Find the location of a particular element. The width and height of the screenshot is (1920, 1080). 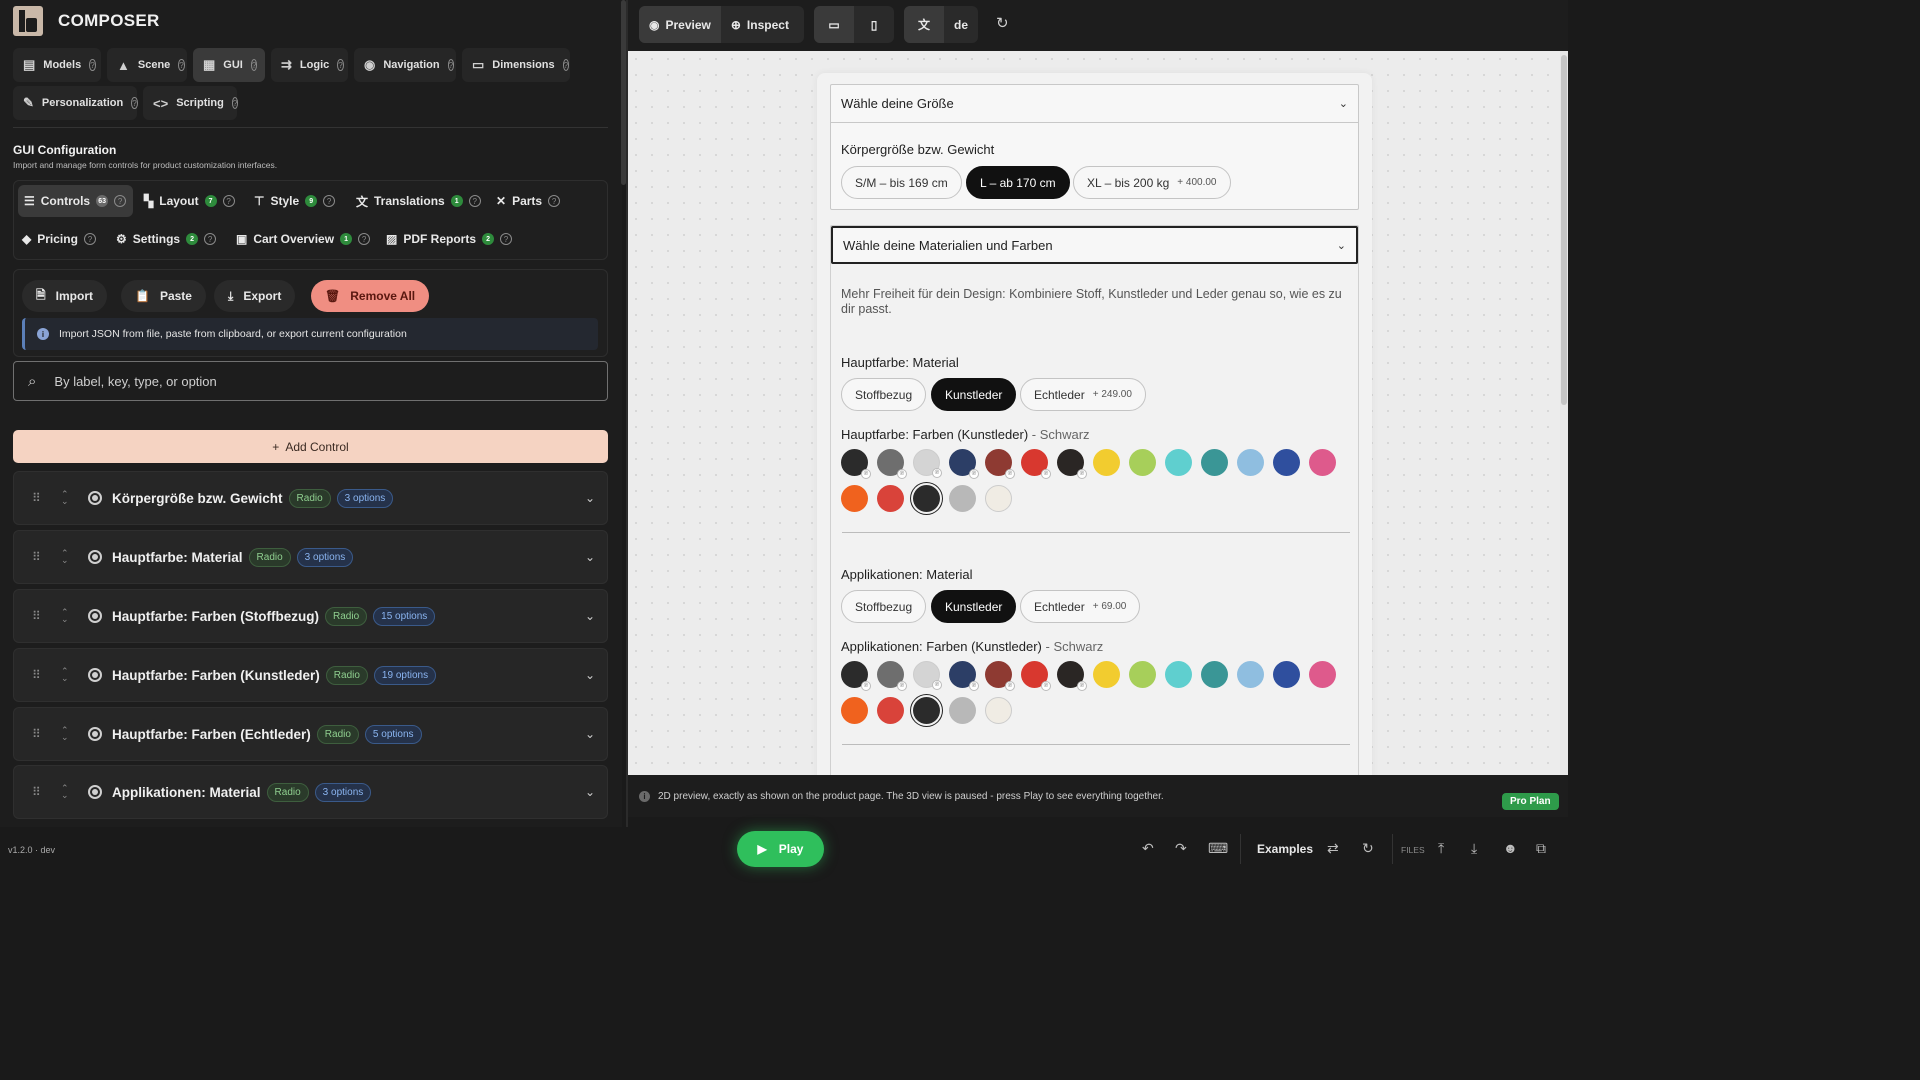

copy-icon: ⧉ is located at coordinates (1541, 848).